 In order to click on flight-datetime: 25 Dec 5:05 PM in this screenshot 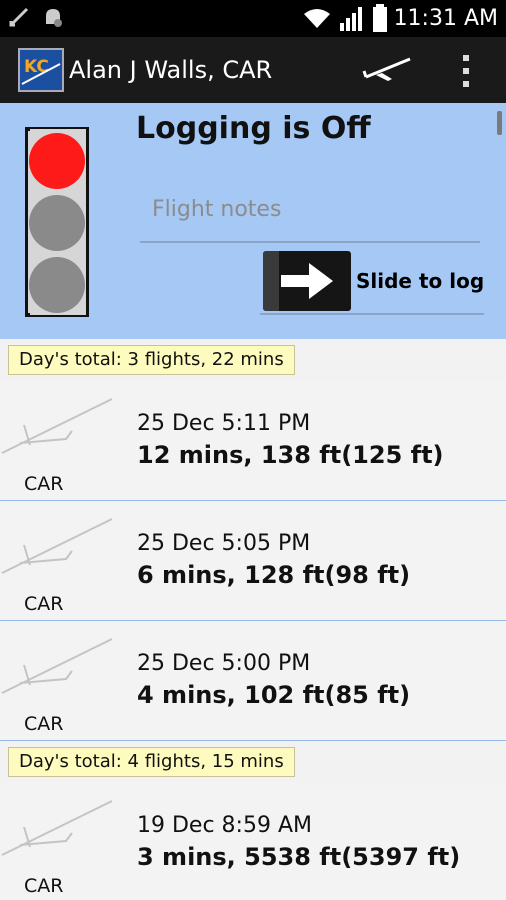, I will do `click(224, 543)`.